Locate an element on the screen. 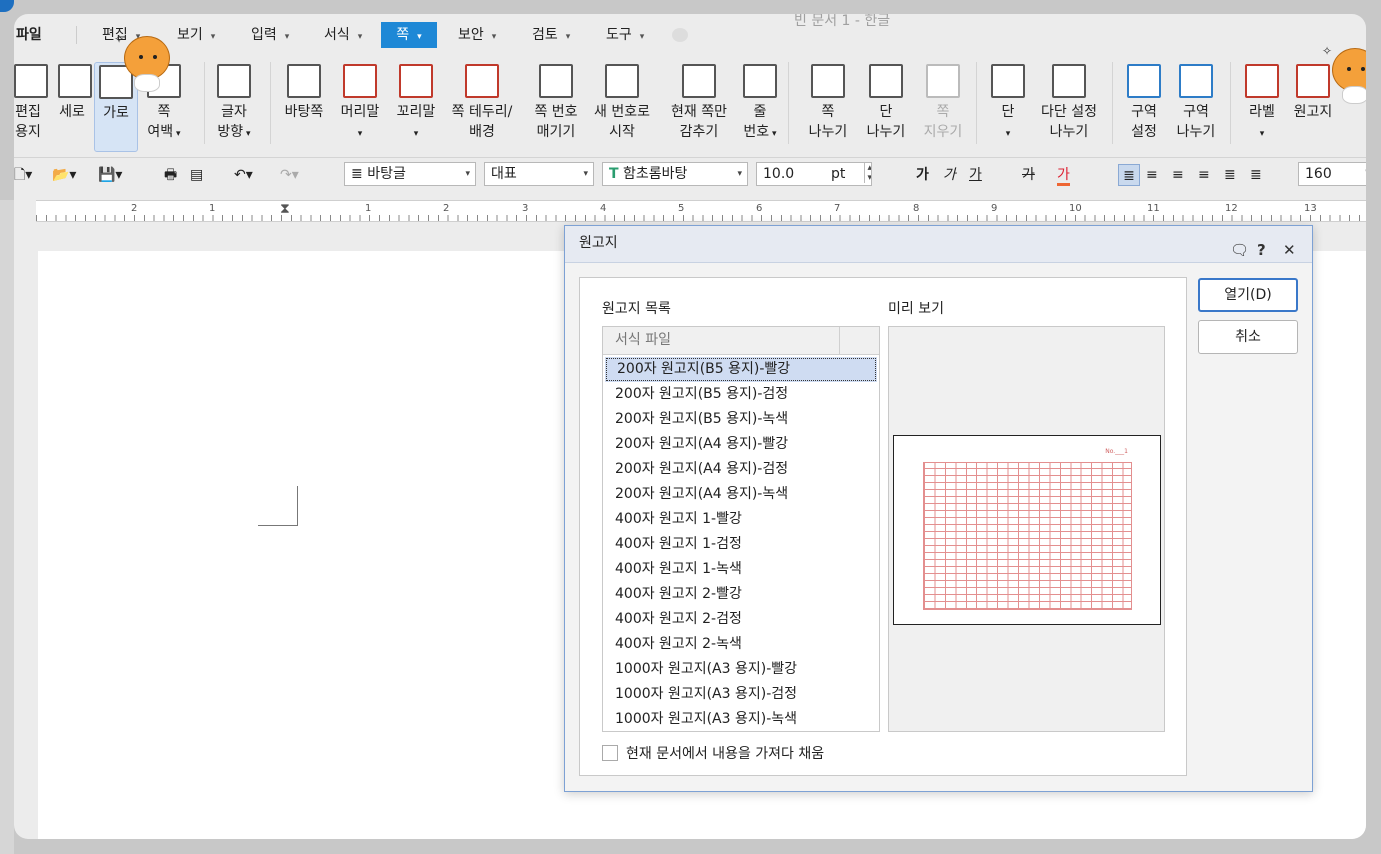 This screenshot has height=854, width=1381. ribbon-button-page-border: 쪽 테두리/배경 is located at coordinates (482, 107).